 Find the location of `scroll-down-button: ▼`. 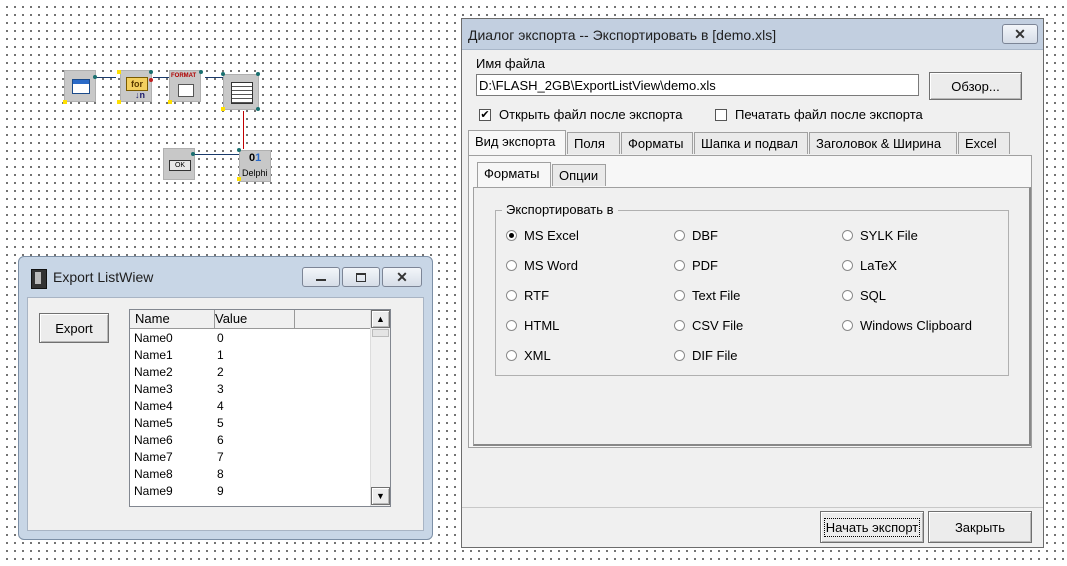

scroll-down-button: ▼ is located at coordinates (380, 496).